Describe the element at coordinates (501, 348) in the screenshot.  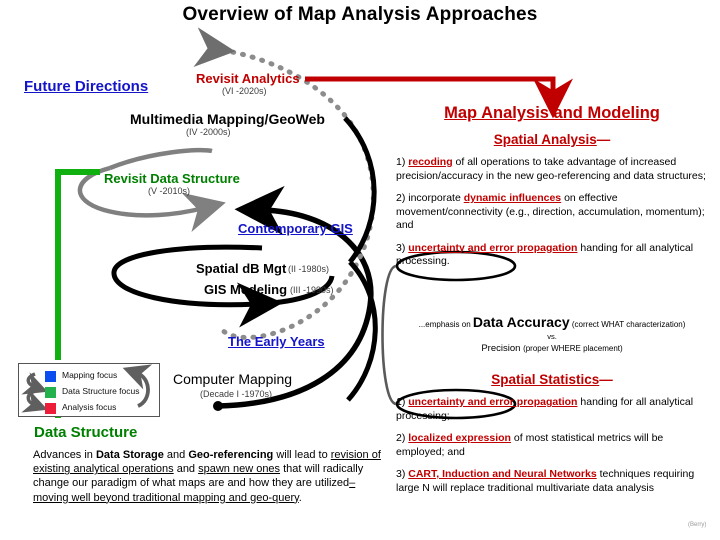
I see `precision-term: Precision` at that location.